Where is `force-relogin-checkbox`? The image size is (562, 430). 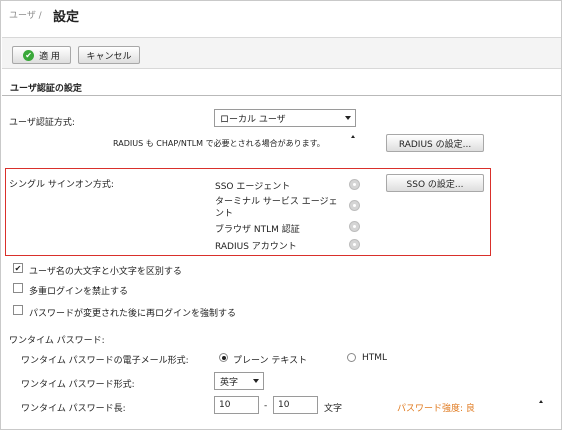 force-relogin-checkbox is located at coordinates (18, 310).